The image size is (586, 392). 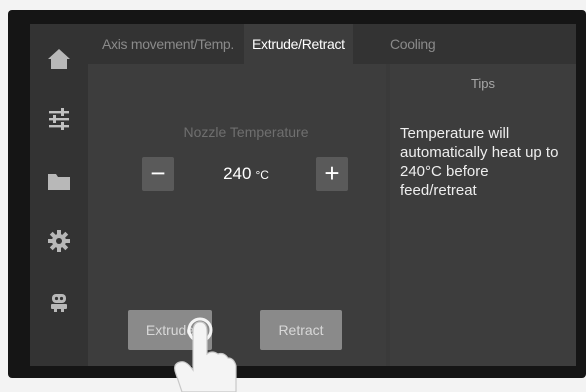 I want to click on nozzle-temperature-value: 240 °C, so click(x=246, y=174).